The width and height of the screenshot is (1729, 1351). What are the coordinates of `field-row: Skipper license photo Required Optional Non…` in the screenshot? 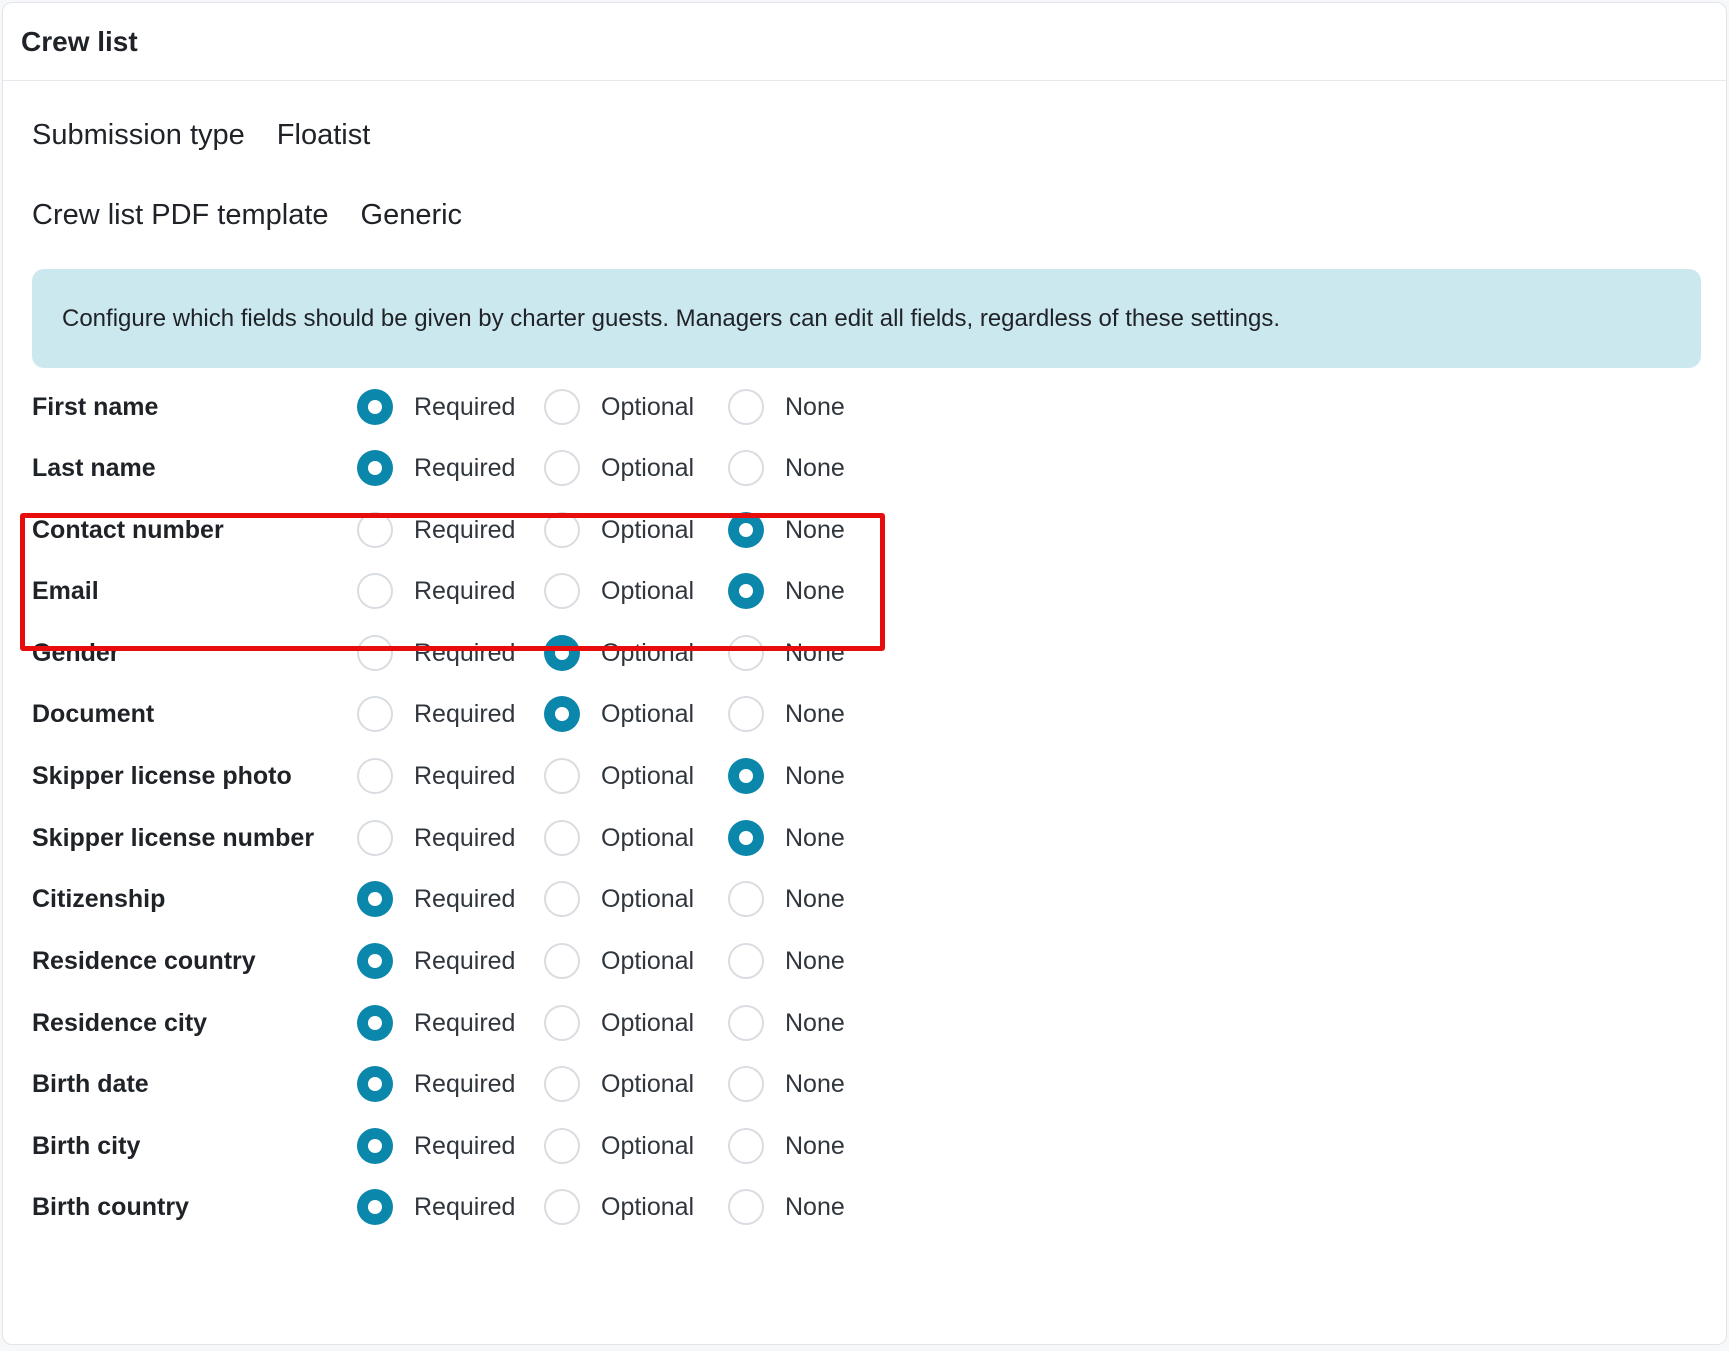 It's located at (438, 776).